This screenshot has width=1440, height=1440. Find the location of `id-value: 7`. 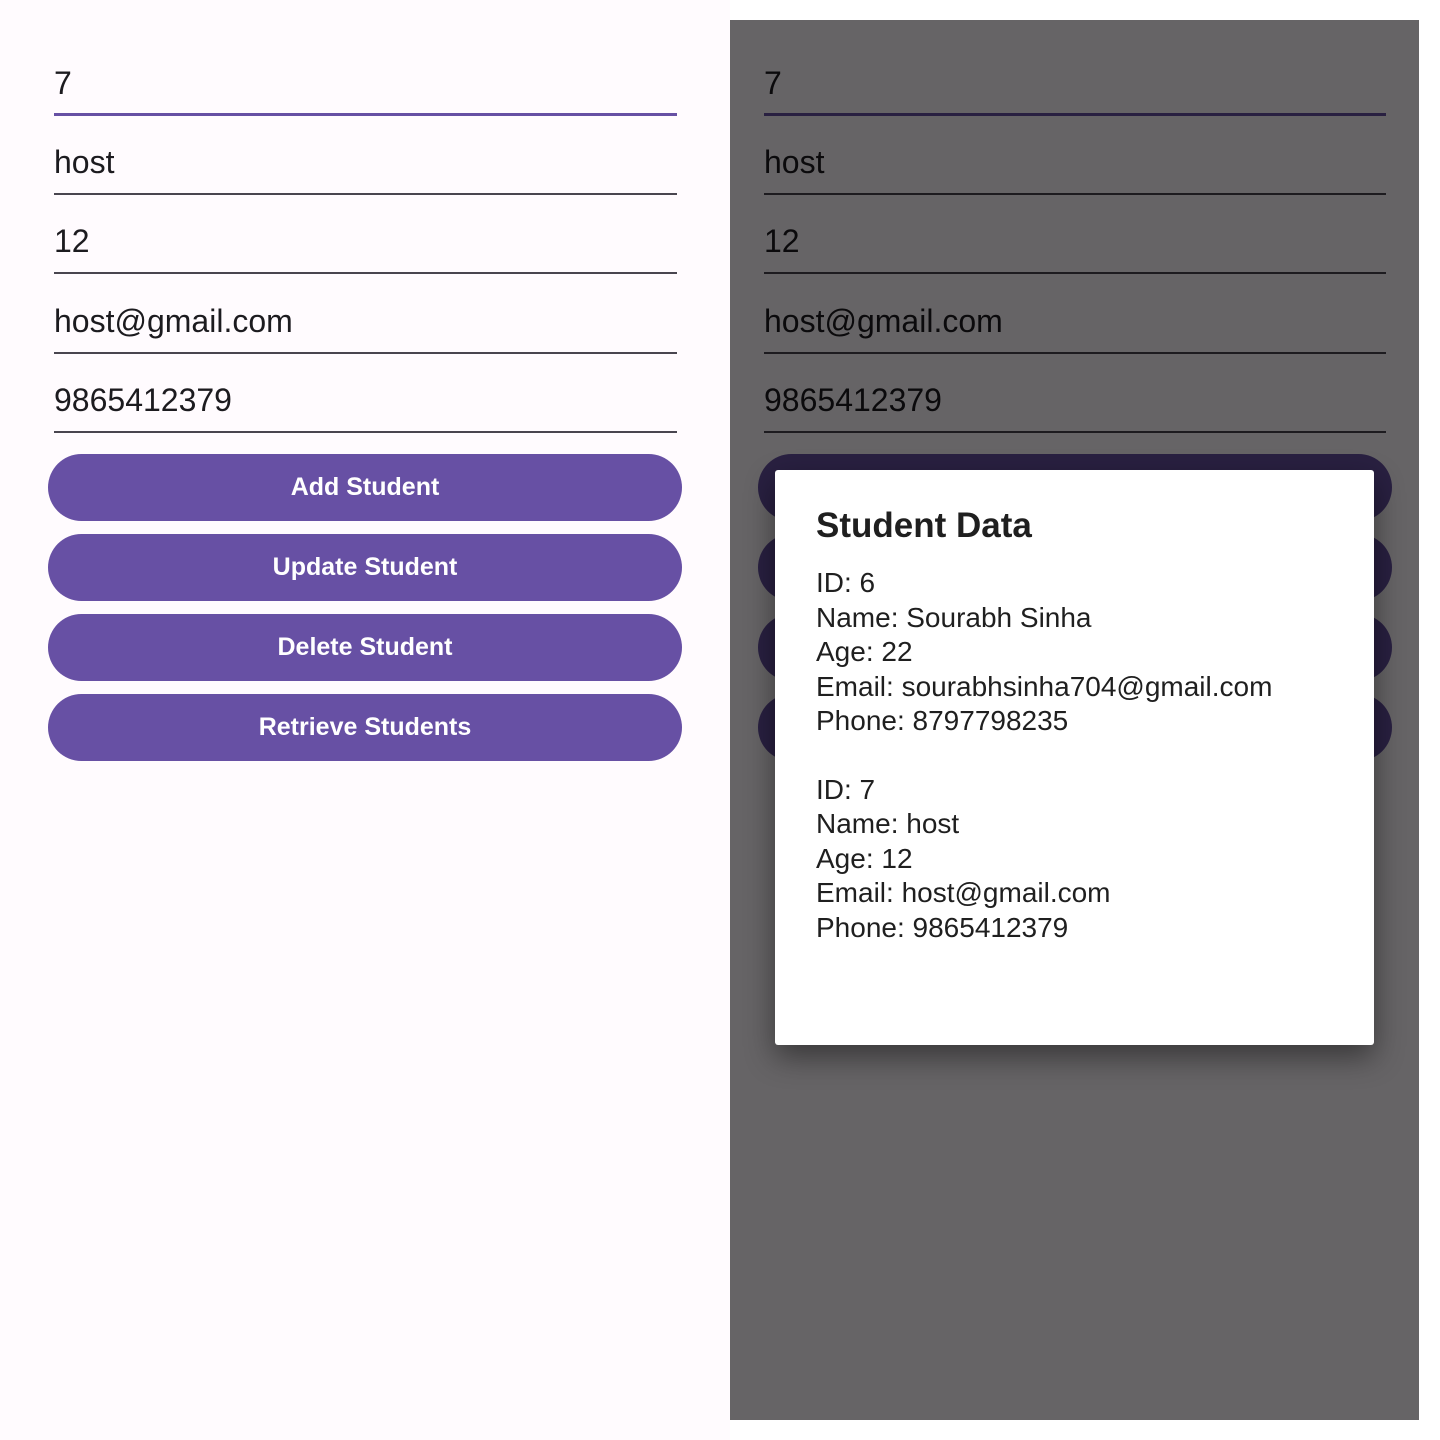

id-value: 7 is located at coordinates (63, 83).